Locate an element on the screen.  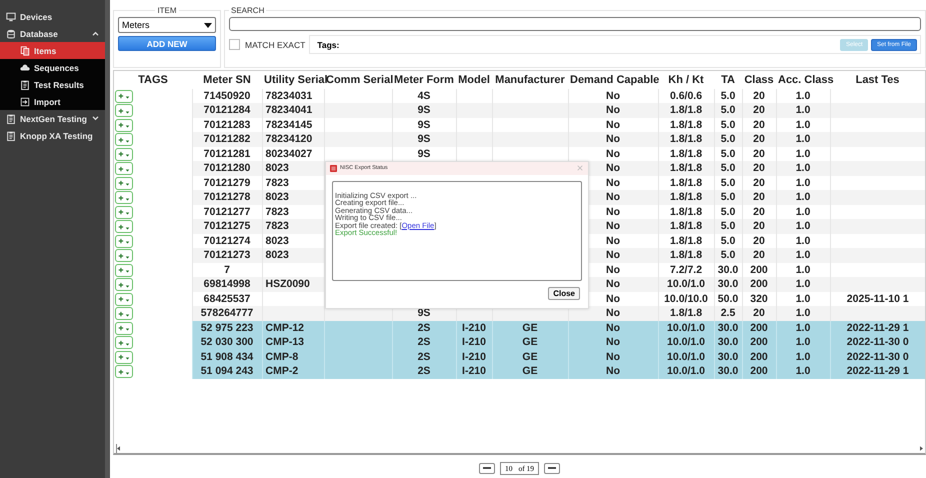
item-select: Meters is located at coordinates (167, 25).